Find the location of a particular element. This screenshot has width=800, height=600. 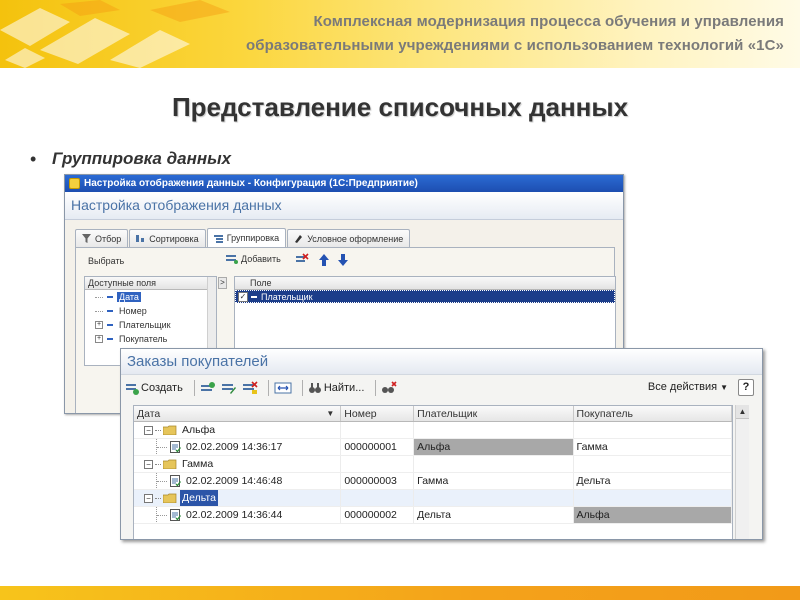

cell-date: 02.02.2009 14:36:44 is located at coordinates (234, 514).